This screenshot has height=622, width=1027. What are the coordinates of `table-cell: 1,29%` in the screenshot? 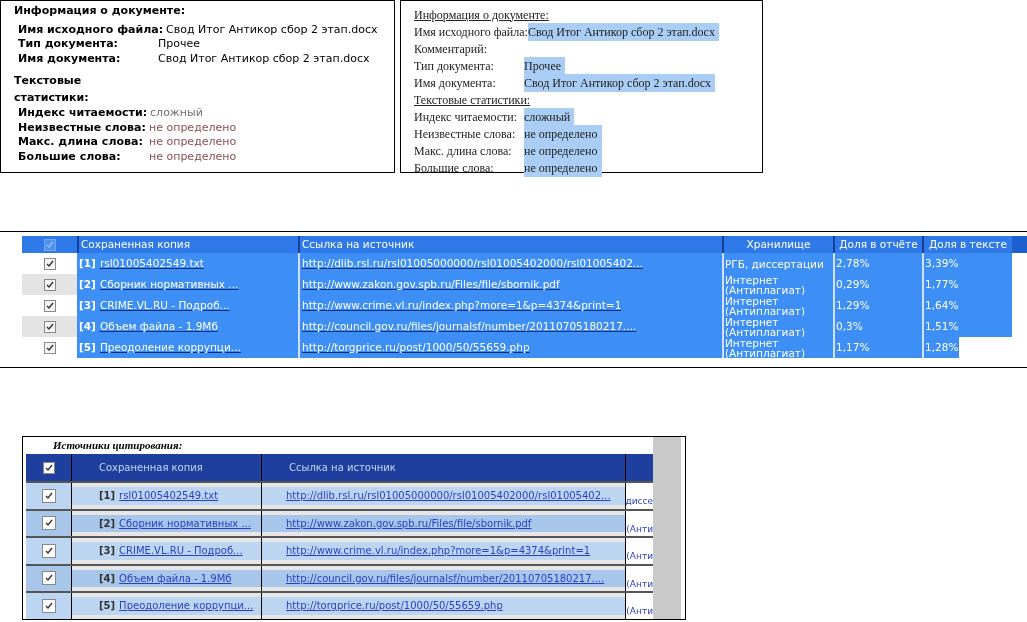 It's located at (877, 305).